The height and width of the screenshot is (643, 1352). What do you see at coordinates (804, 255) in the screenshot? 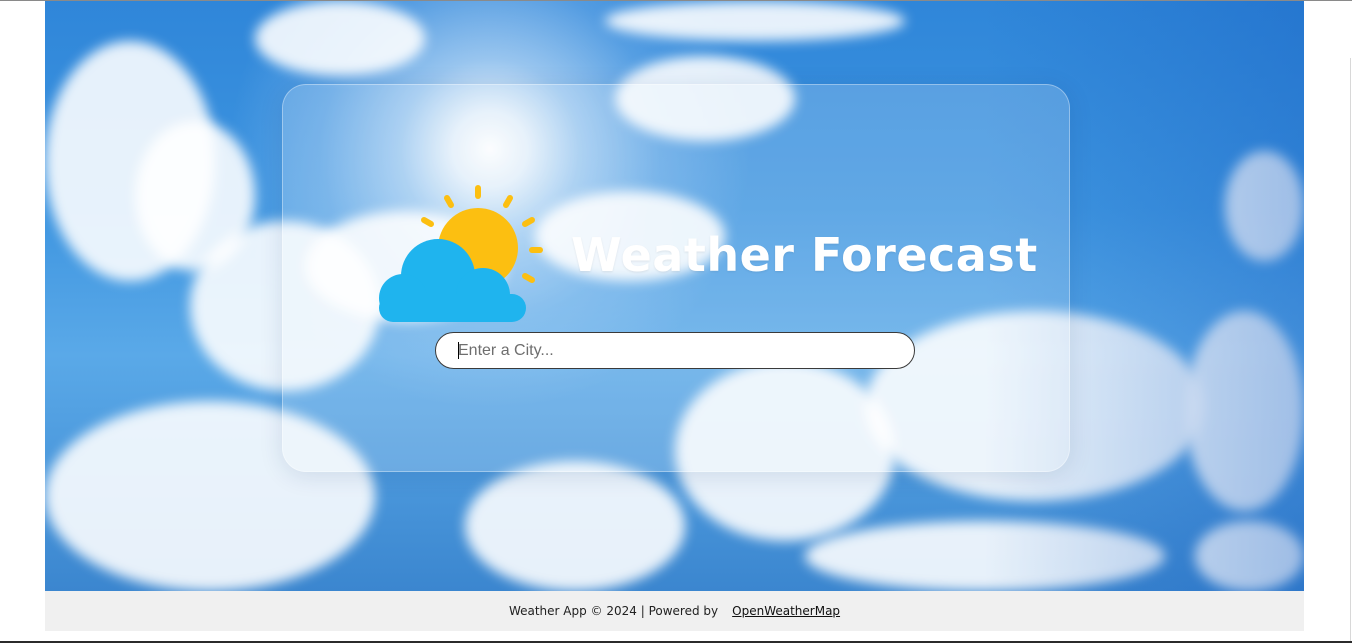
I see `page-title: Weather Forecast` at bounding box center [804, 255].